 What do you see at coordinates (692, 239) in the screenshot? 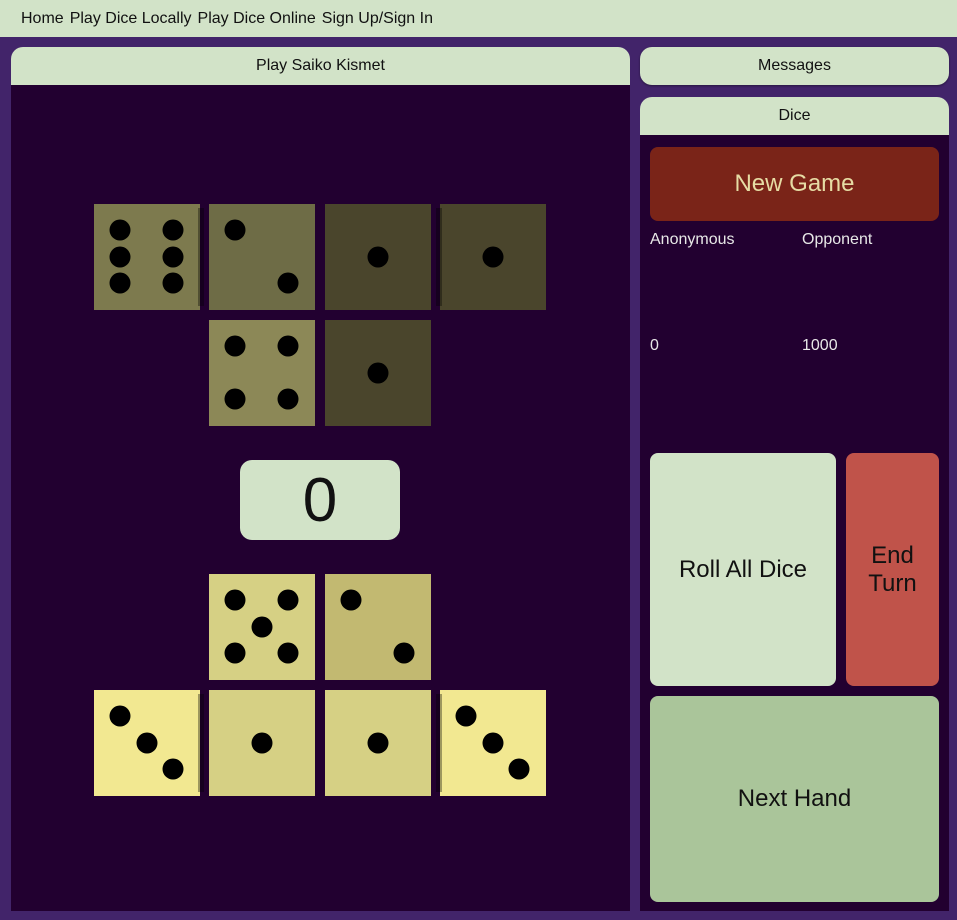
I see `player-name: Anonymous` at bounding box center [692, 239].